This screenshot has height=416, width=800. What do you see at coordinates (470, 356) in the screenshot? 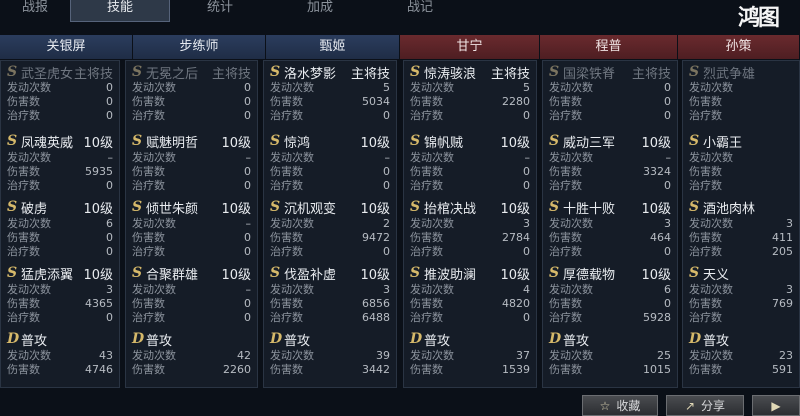
I see `stat-row: 发动次数 37` at bounding box center [470, 356].